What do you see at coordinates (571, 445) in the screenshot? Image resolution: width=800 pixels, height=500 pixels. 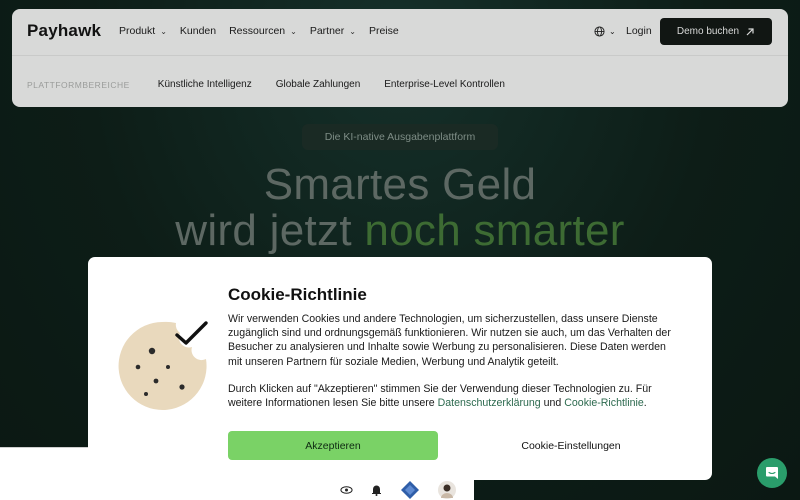 I see `cookie-settings-button: Cookie-Einstellungen` at bounding box center [571, 445].